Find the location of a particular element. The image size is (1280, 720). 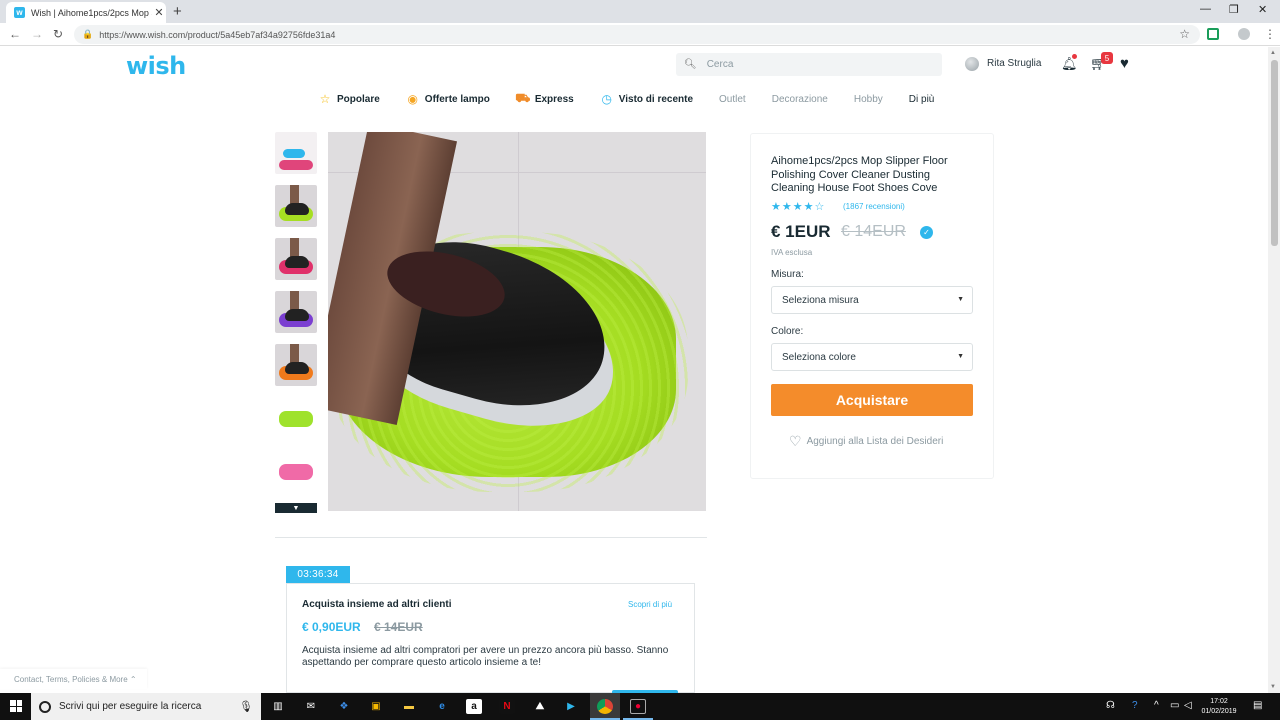

cortana-icon is located at coordinates (45, 706).